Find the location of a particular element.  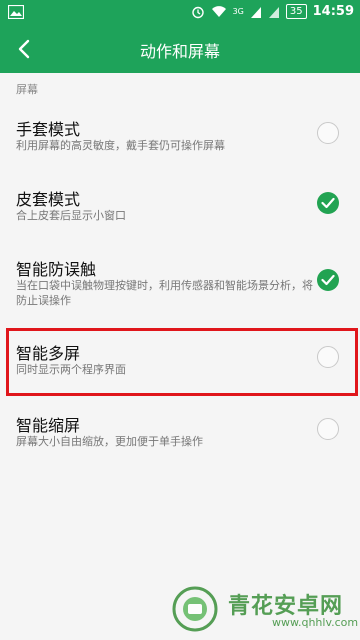

signal-icon is located at coordinates (255, 12).